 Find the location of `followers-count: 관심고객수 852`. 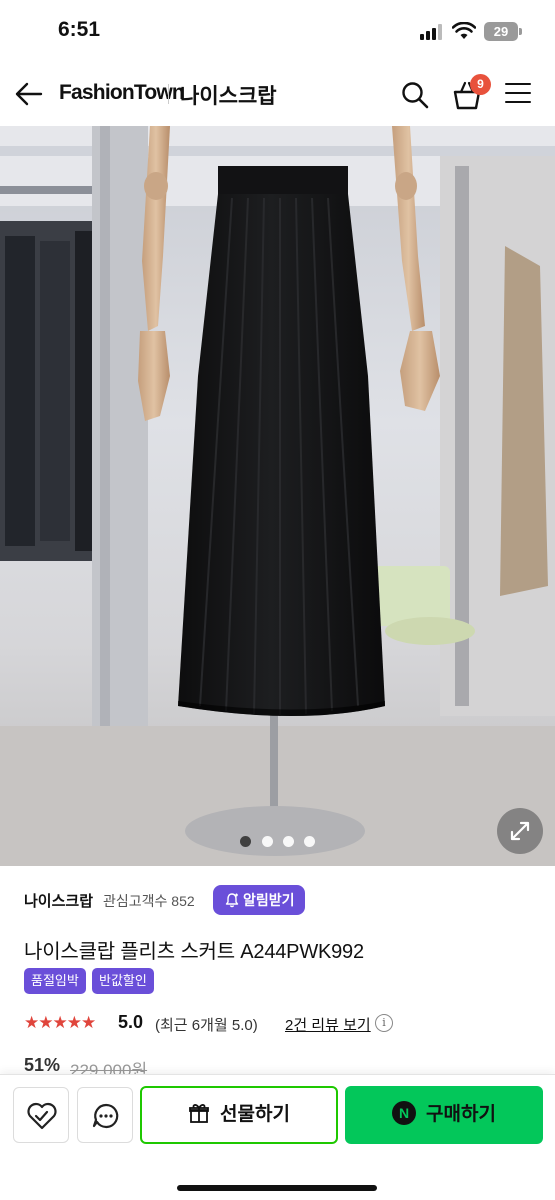

followers-count: 관심고객수 852 is located at coordinates (149, 901).